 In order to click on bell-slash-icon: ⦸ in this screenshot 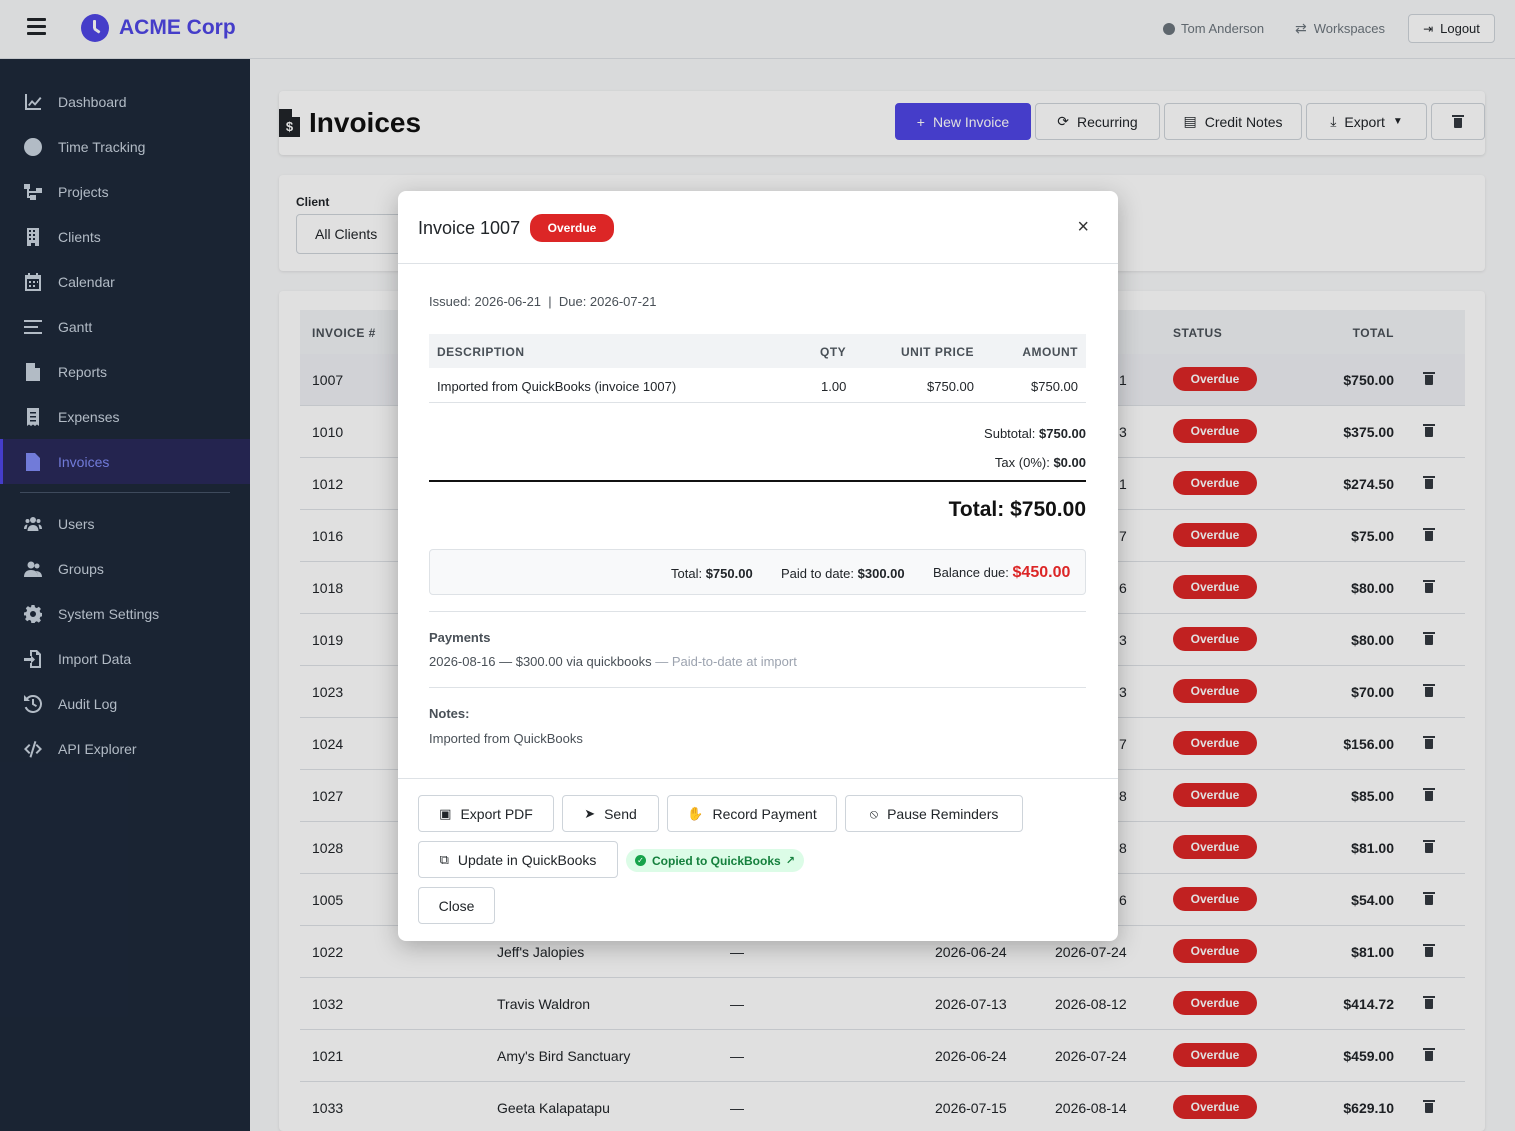, I will do `click(874, 813)`.